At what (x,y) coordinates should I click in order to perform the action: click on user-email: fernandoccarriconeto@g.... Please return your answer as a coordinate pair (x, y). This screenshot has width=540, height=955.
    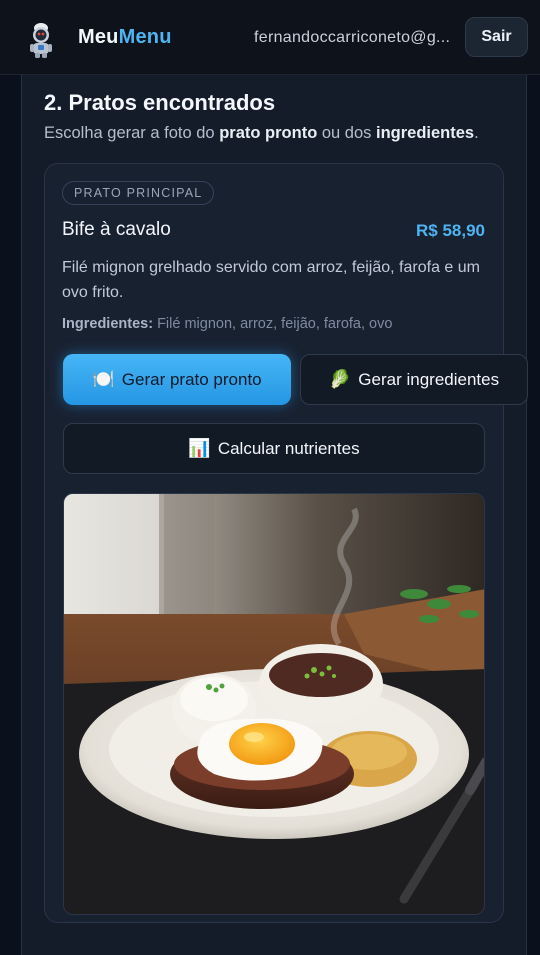
    Looking at the image, I should click on (352, 37).